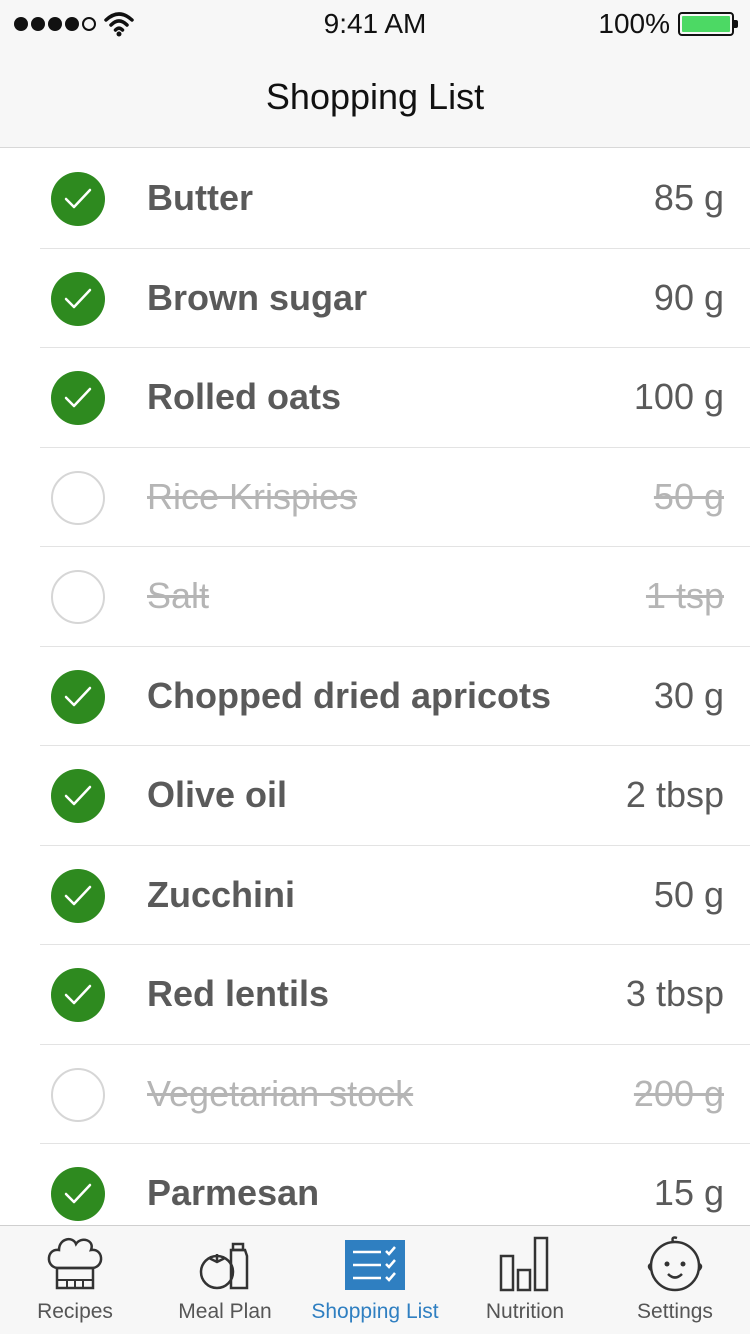 This screenshot has width=750, height=1334. What do you see at coordinates (224, 1266) in the screenshot?
I see `tomato-bottle-icon` at bounding box center [224, 1266].